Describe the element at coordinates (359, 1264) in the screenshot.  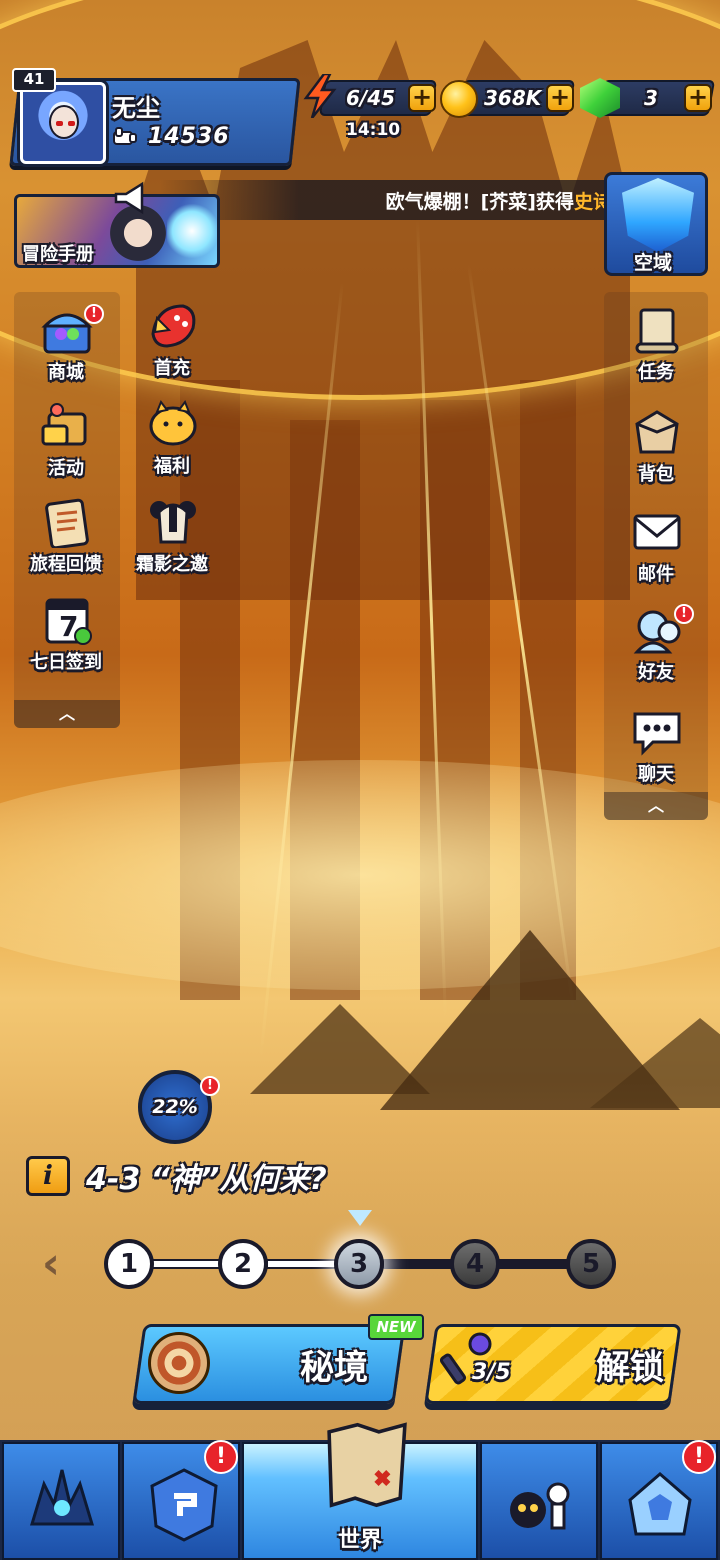
I see `stage-node-3: 3` at that location.